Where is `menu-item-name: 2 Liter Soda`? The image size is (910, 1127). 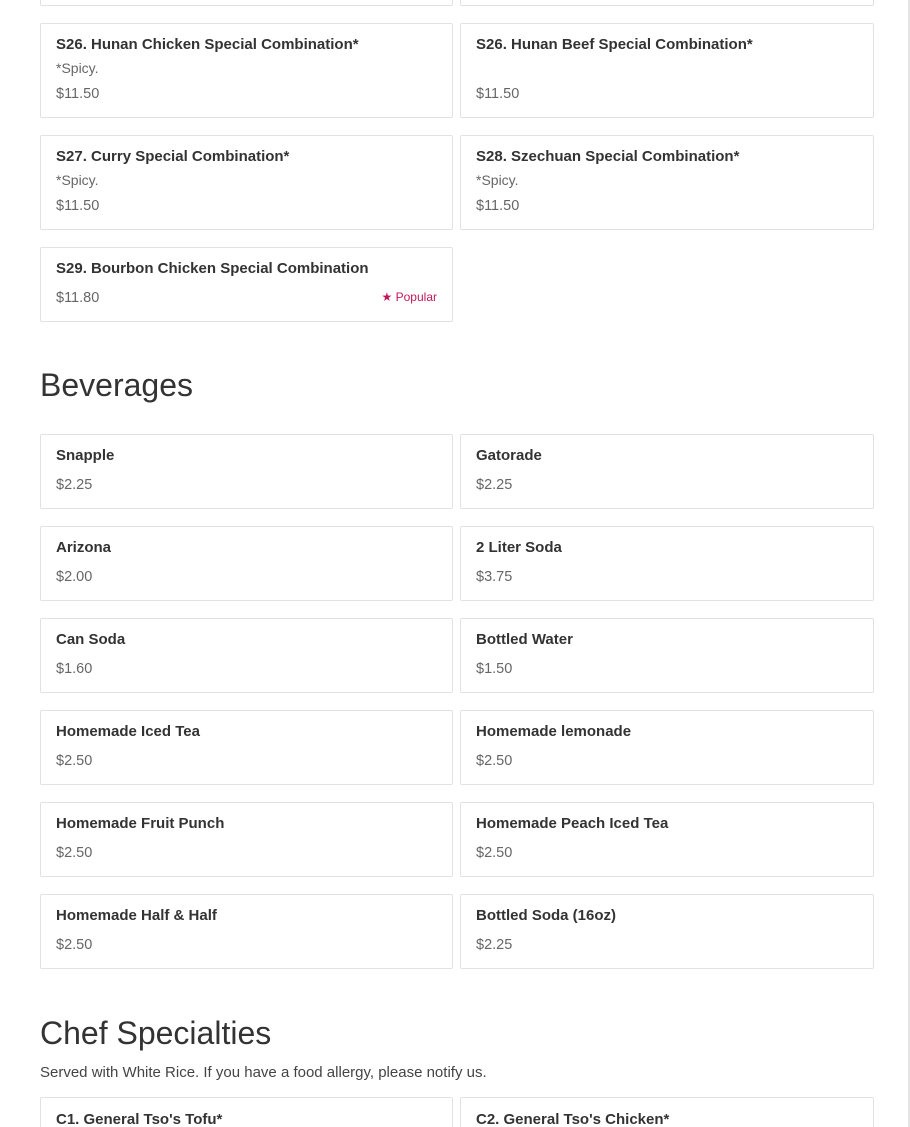 menu-item-name: 2 Liter Soda is located at coordinates (519, 547).